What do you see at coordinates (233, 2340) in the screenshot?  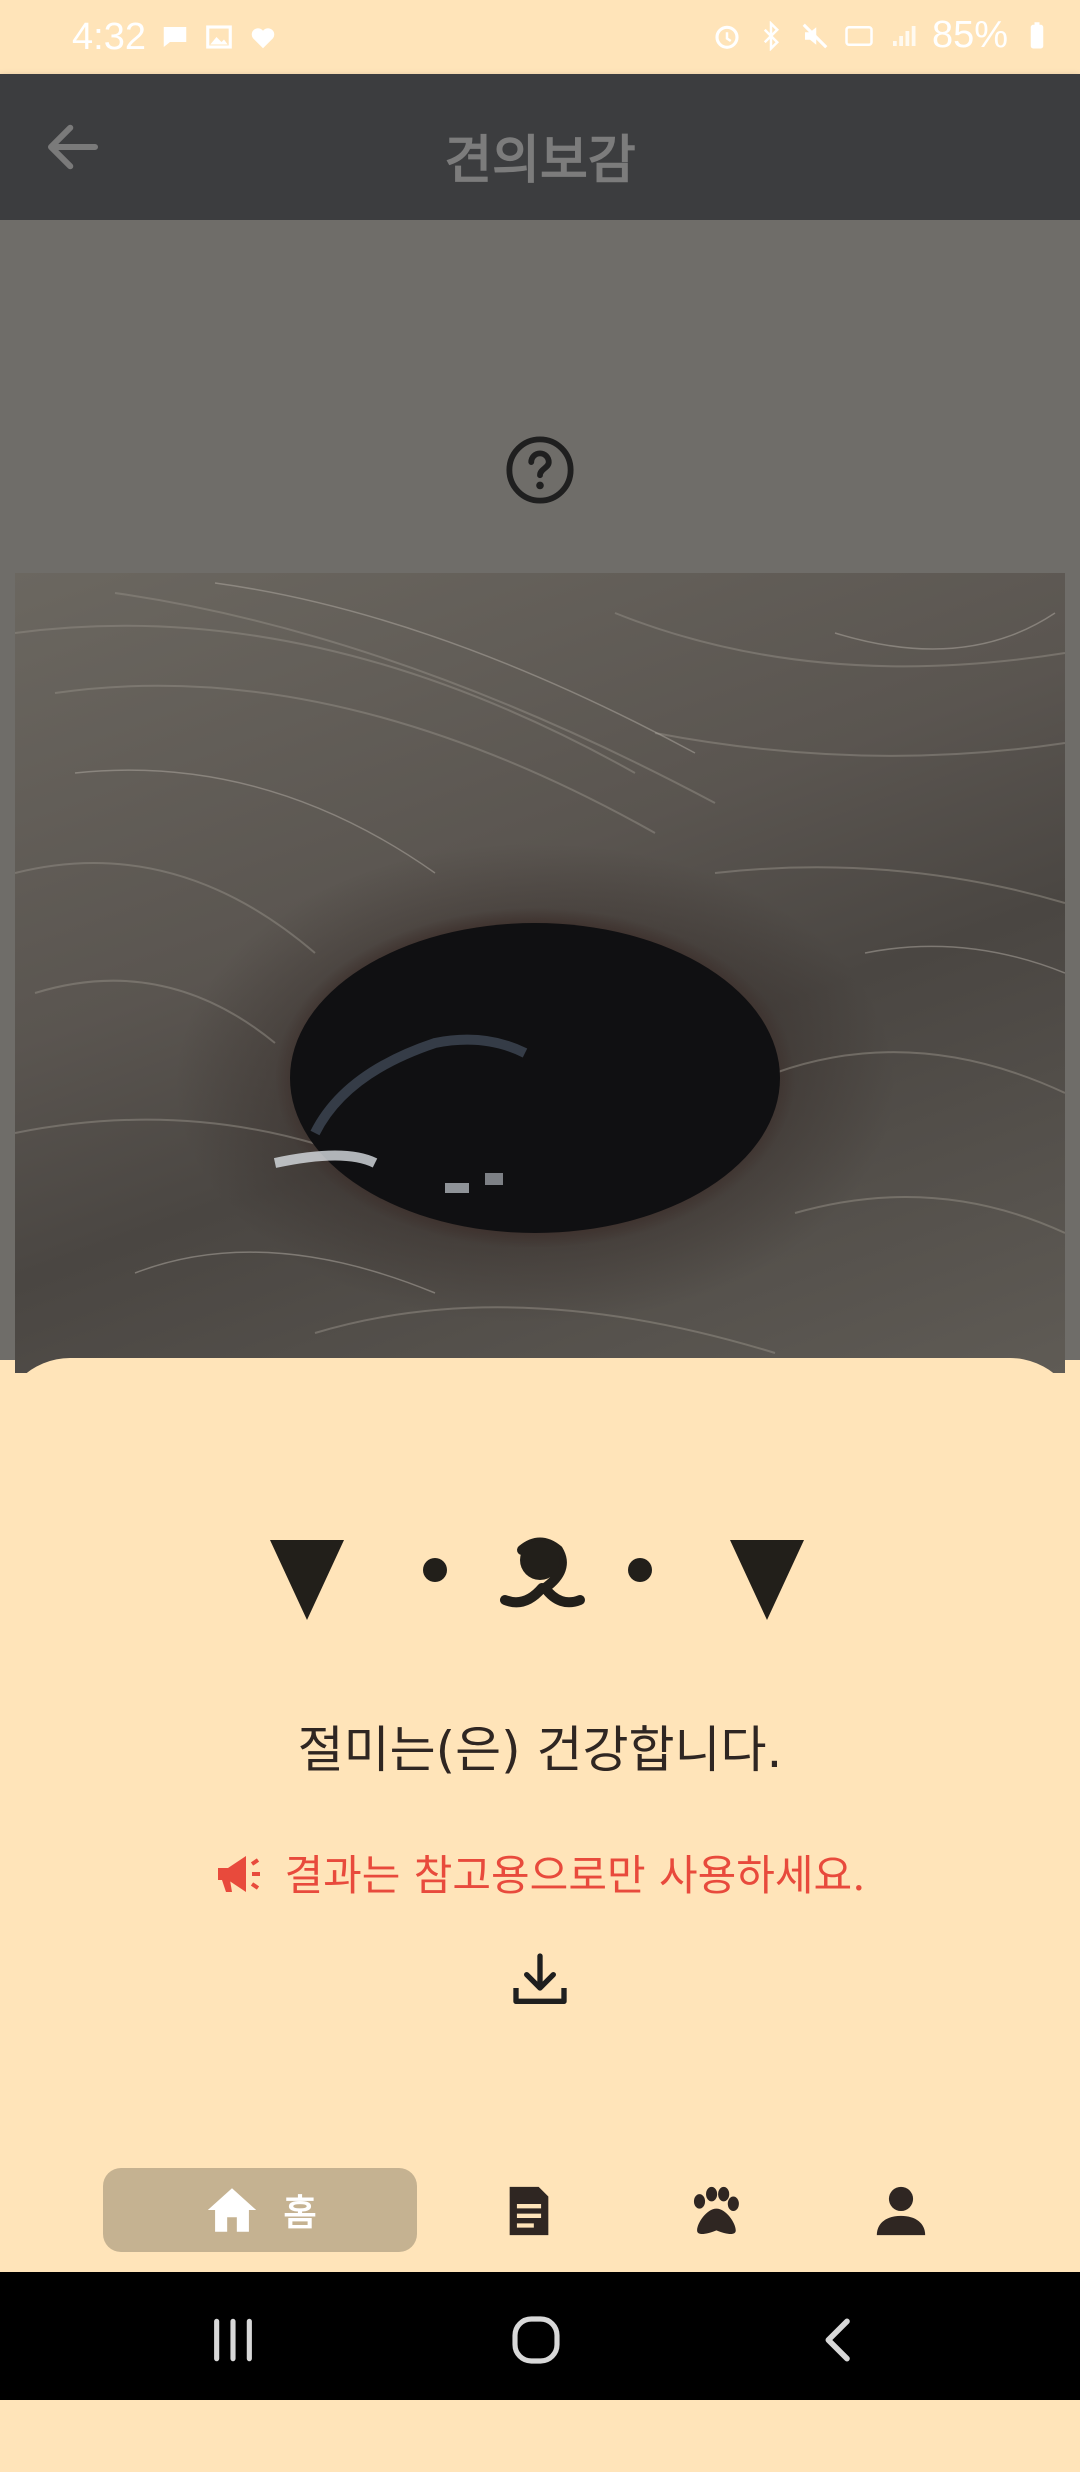 I see `recent-apps-icon` at bounding box center [233, 2340].